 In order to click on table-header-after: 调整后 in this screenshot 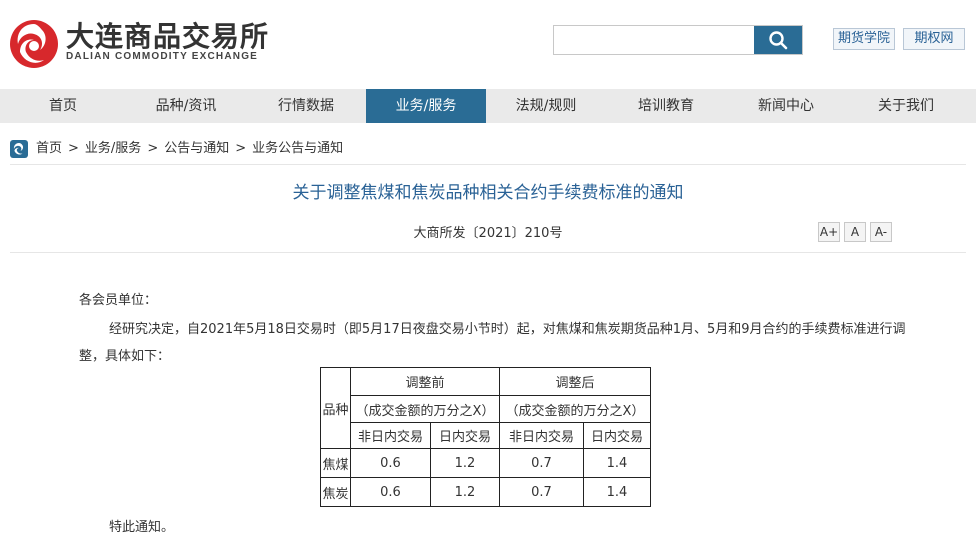, I will do `click(575, 381)`.